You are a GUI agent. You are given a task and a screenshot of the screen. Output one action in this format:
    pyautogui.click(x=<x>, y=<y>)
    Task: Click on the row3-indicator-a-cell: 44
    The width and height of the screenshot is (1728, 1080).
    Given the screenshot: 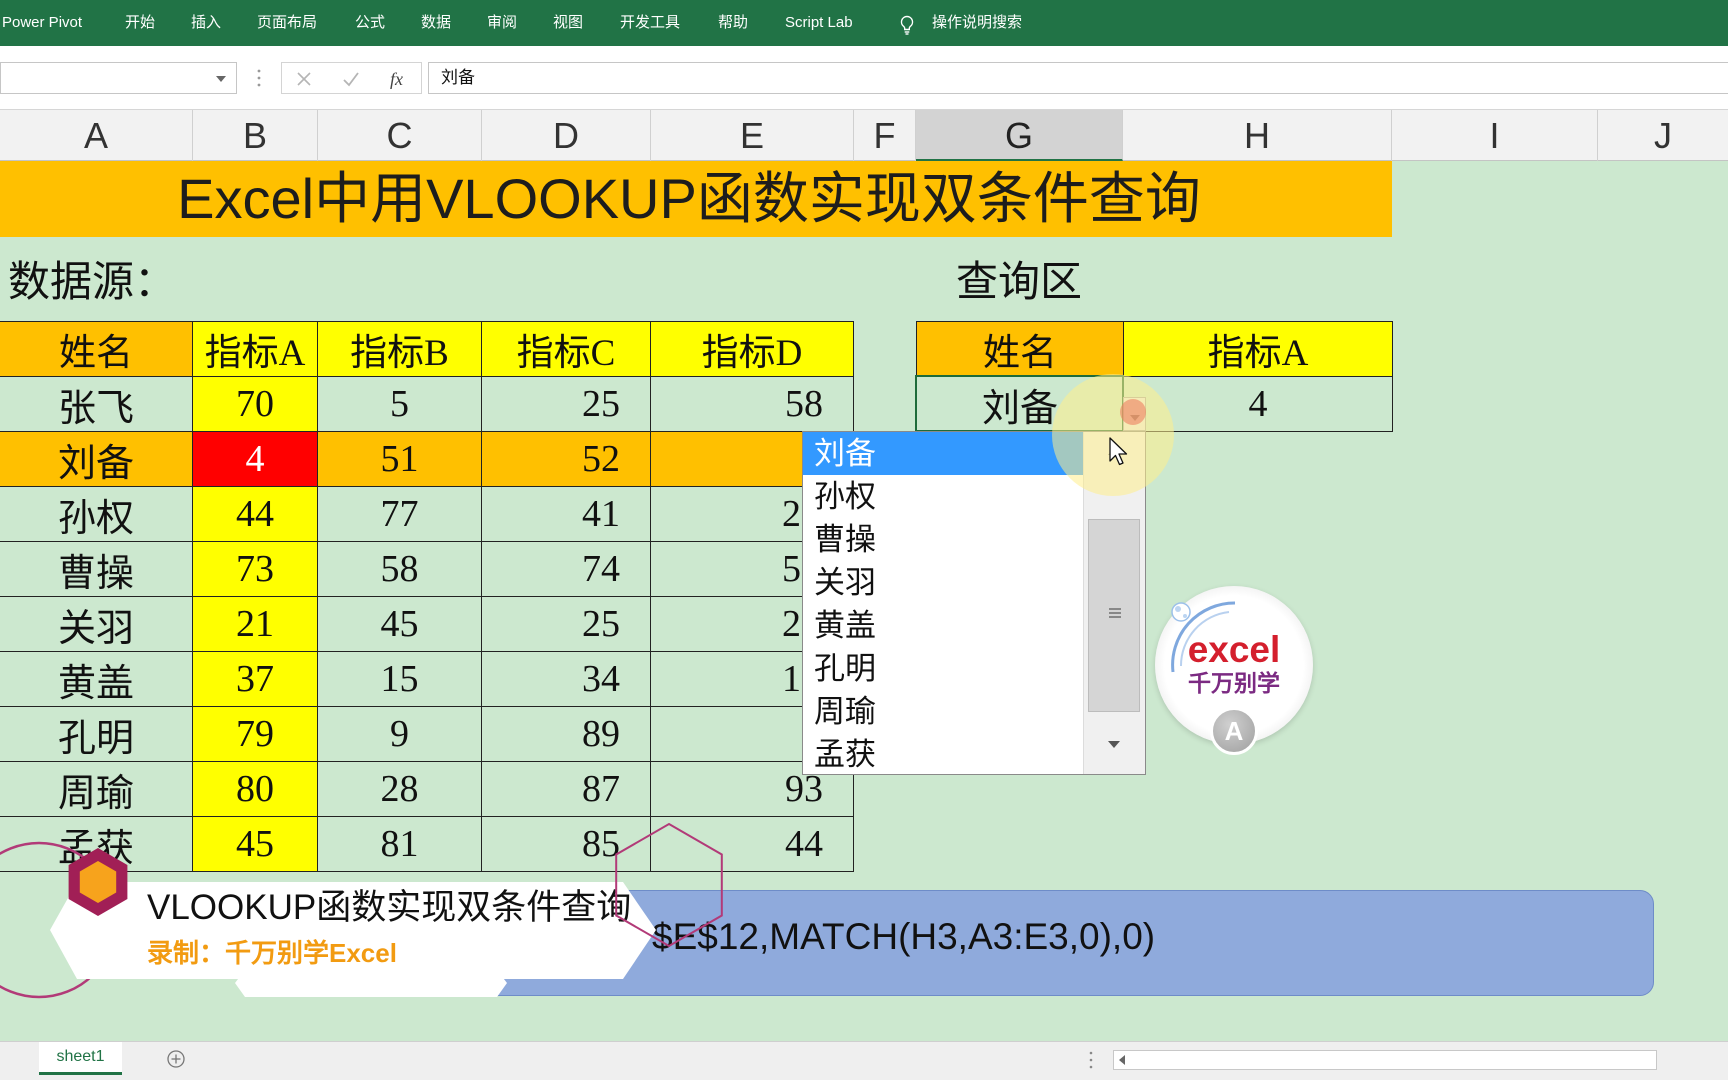 What is the action you would take?
    pyautogui.click(x=255, y=514)
    